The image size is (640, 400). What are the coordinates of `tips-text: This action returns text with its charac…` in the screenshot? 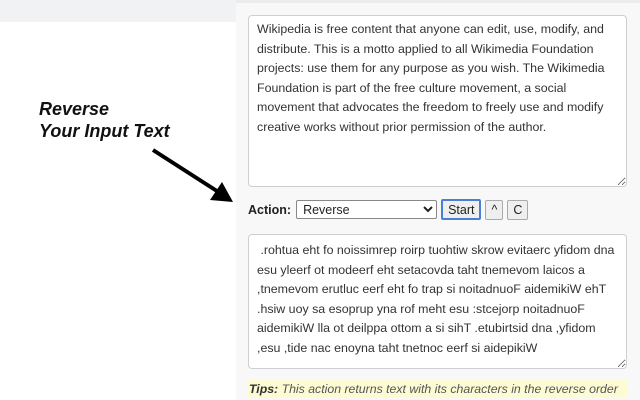 It's located at (448, 389).